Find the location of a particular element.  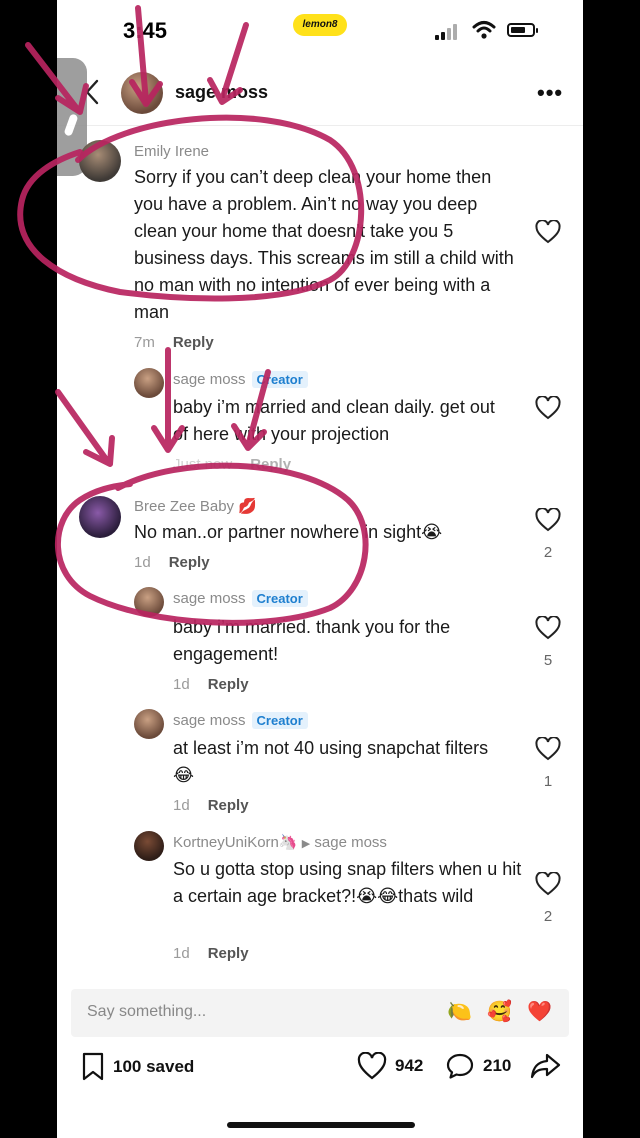

share-button is located at coordinates (545, 1066).